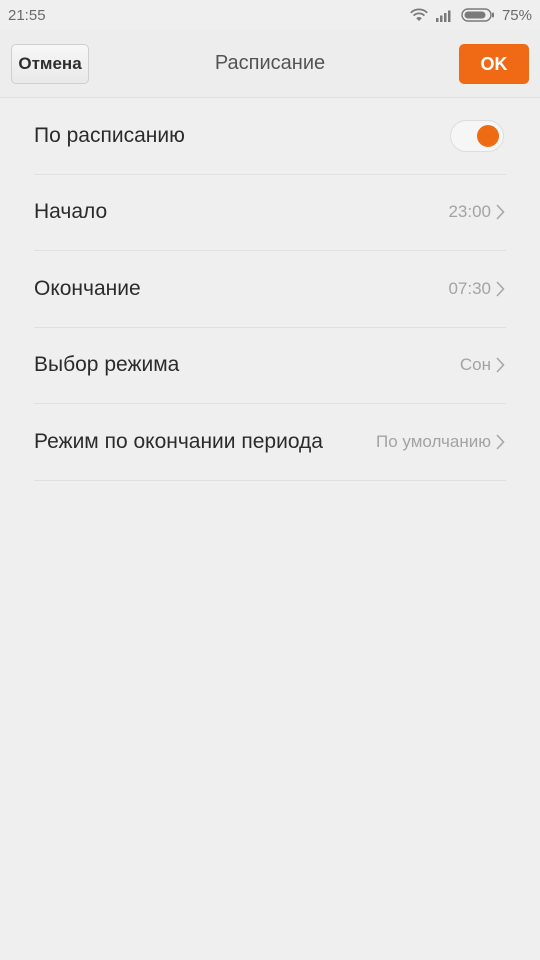 The width and height of the screenshot is (540, 960). Describe the element at coordinates (109, 135) in the screenshot. I see `setting-label: По расписанию` at that location.